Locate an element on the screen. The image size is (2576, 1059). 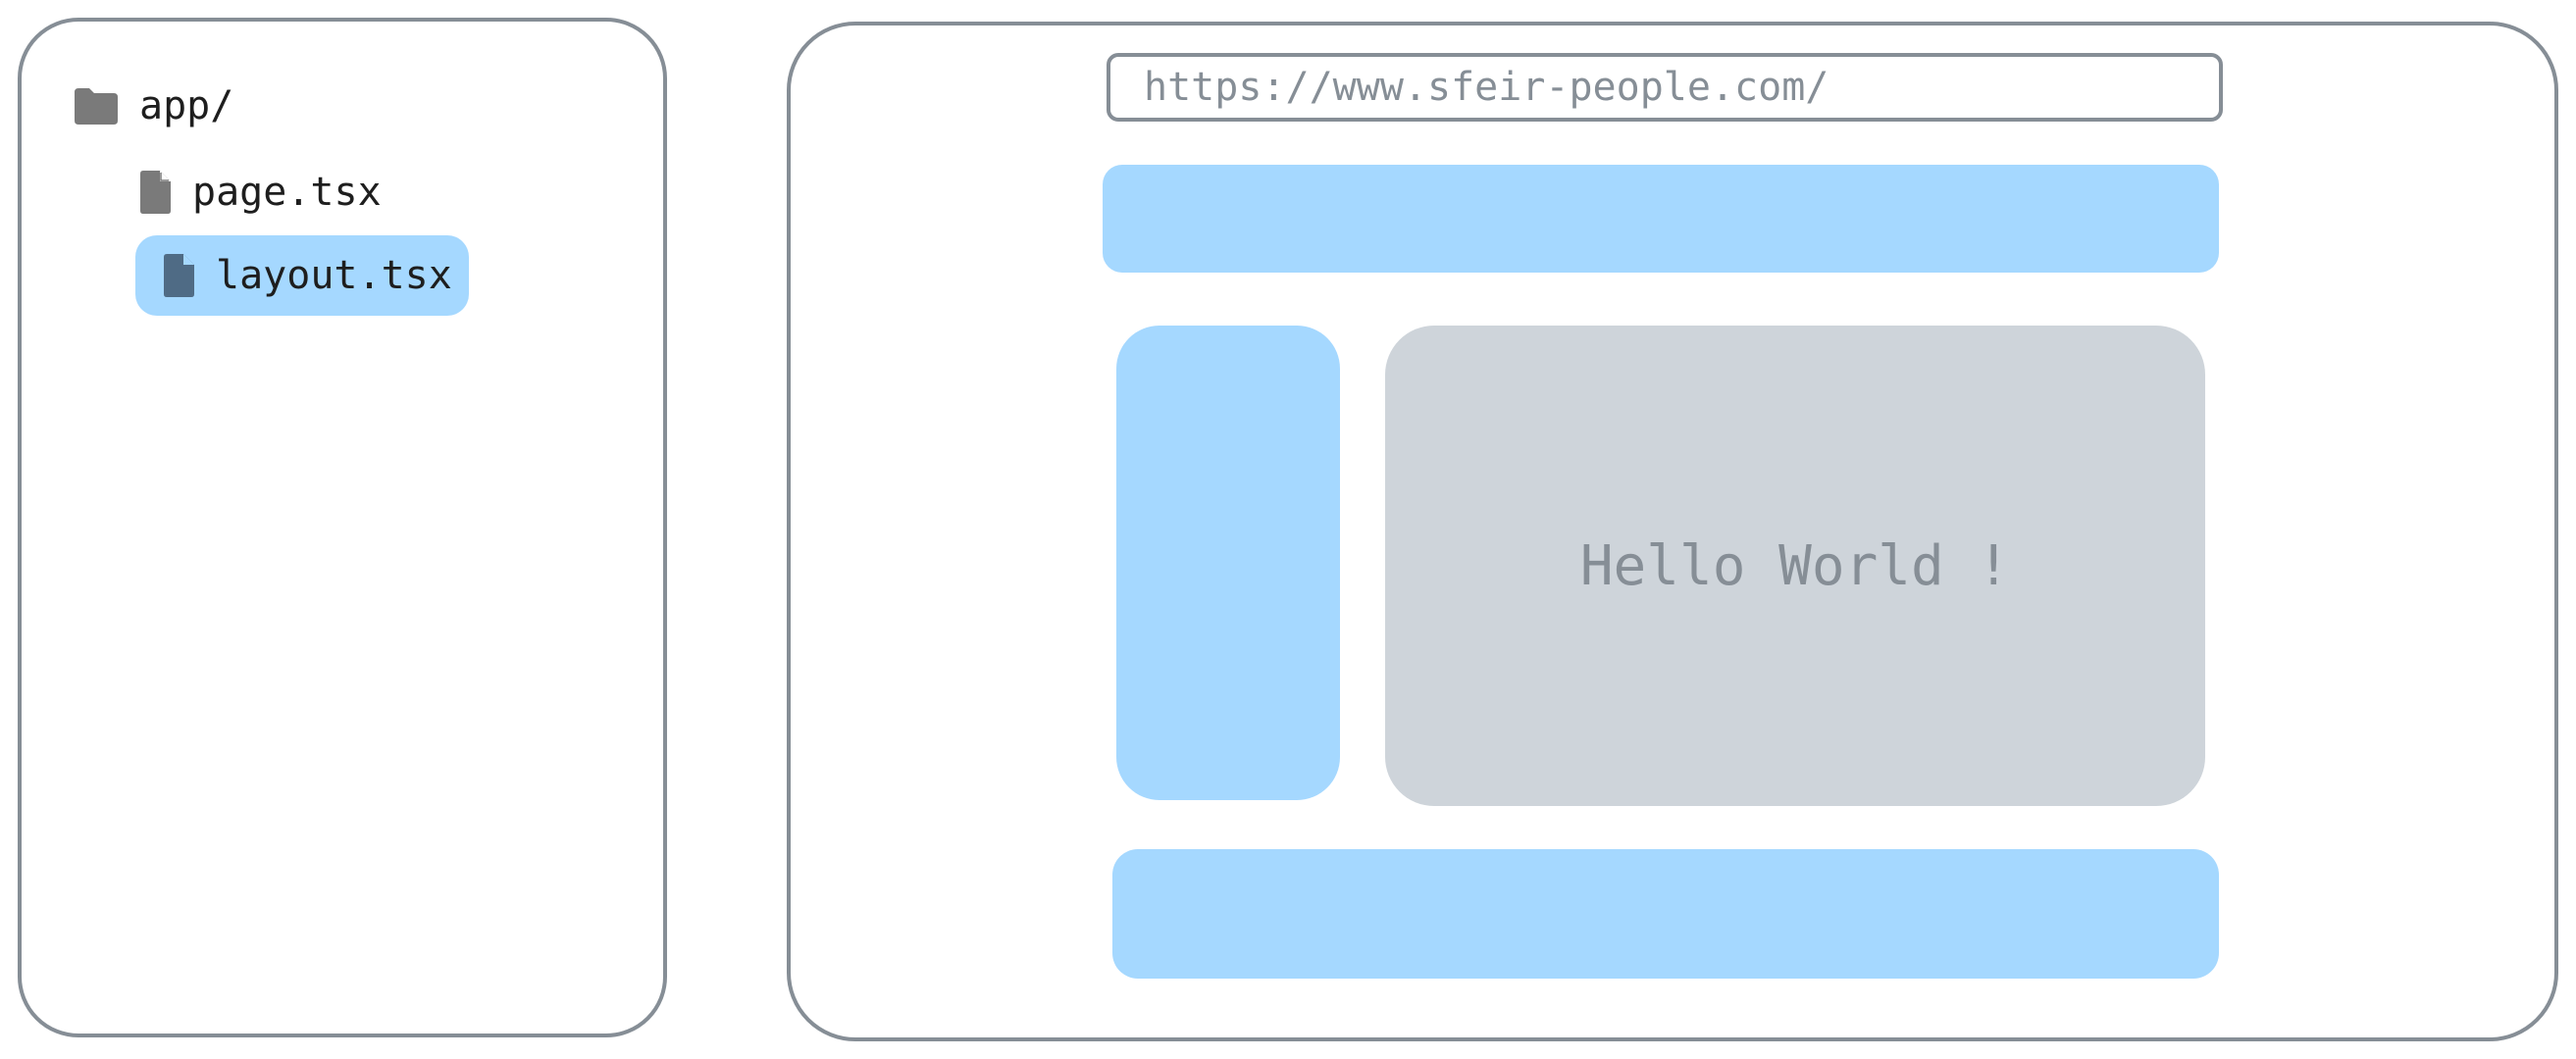
layout-footer-block is located at coordinates (1665, 914).